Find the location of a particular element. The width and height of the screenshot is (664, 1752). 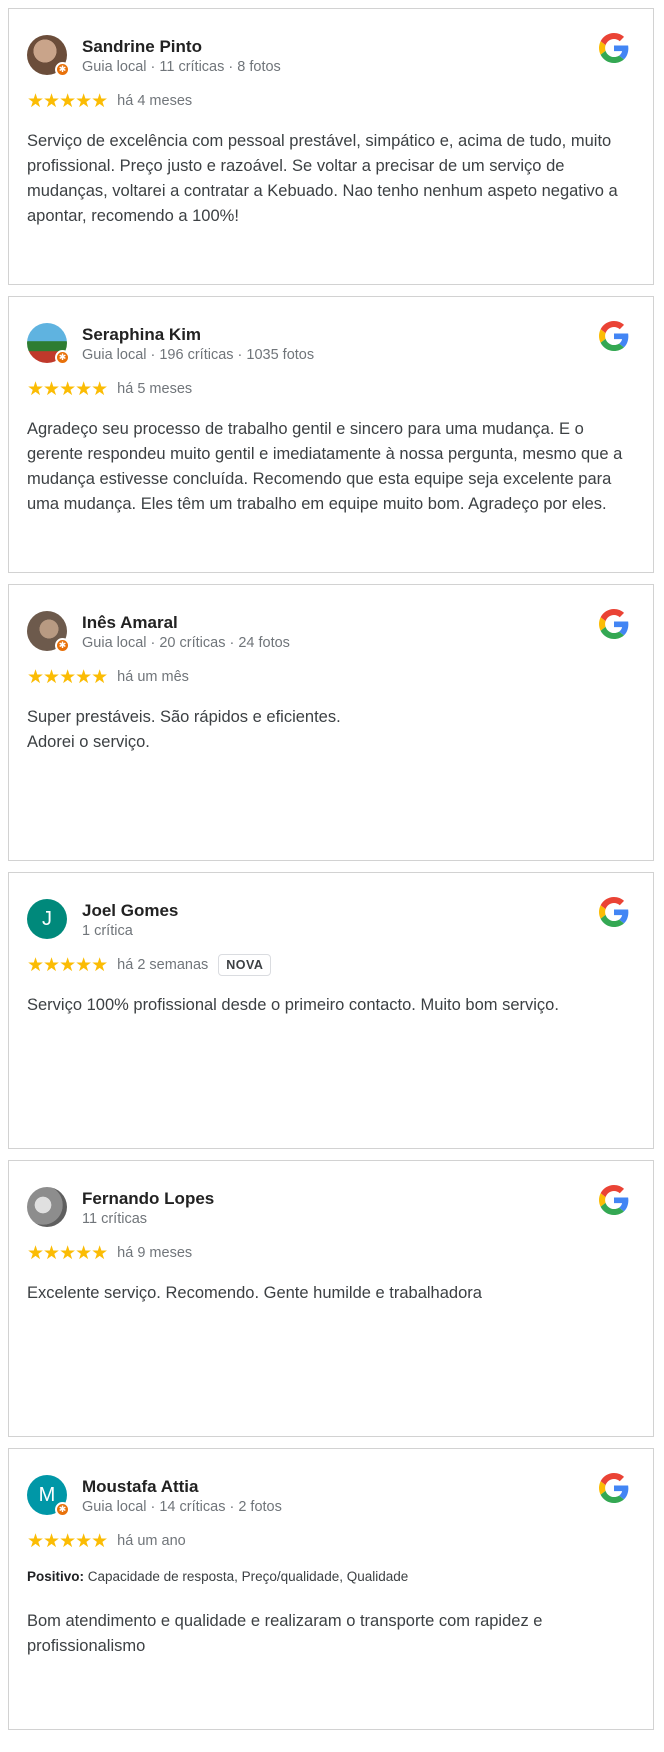

reviewer-meta: 1 crítica is located at coordinates (107, 931).